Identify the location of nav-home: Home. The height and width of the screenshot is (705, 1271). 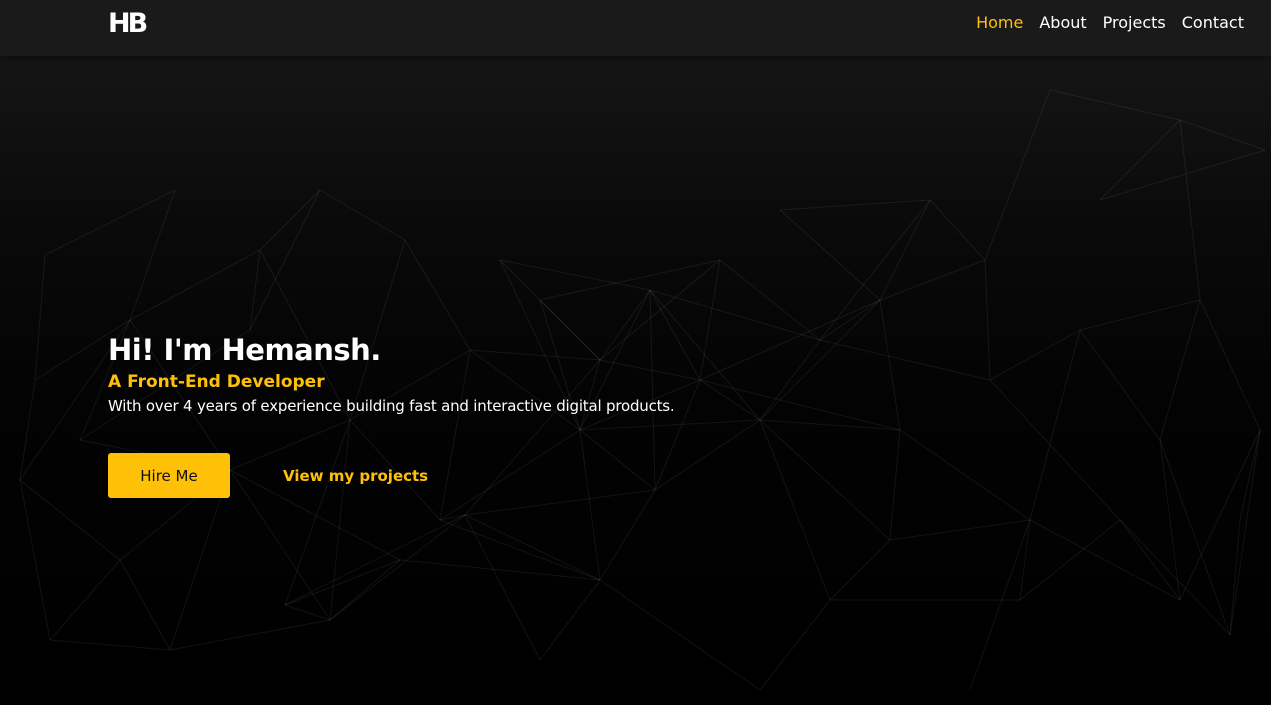
(999, 22).